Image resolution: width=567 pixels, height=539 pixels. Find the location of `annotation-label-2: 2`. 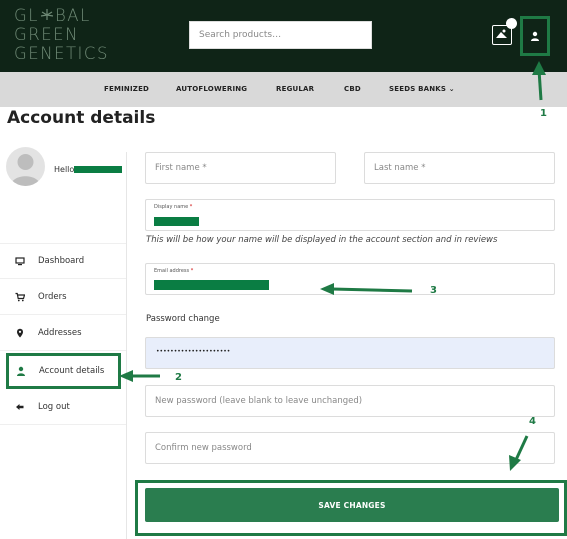

annotation-label-2: 2 is located at coordinates (178, 377).